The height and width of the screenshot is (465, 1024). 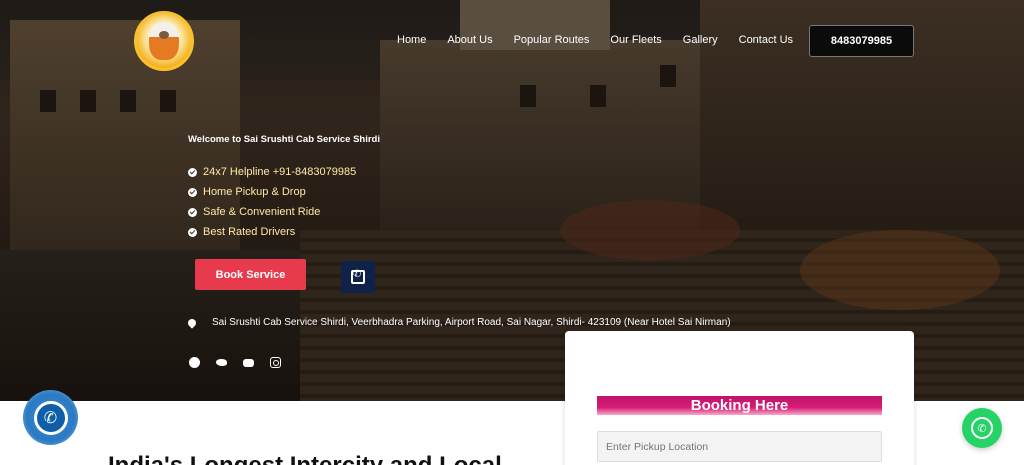 What do you see at coordinates (254, 192) in the screenshot?
I see `feature-label: Home Pickup & Drop` at bounding box center [254, 192].